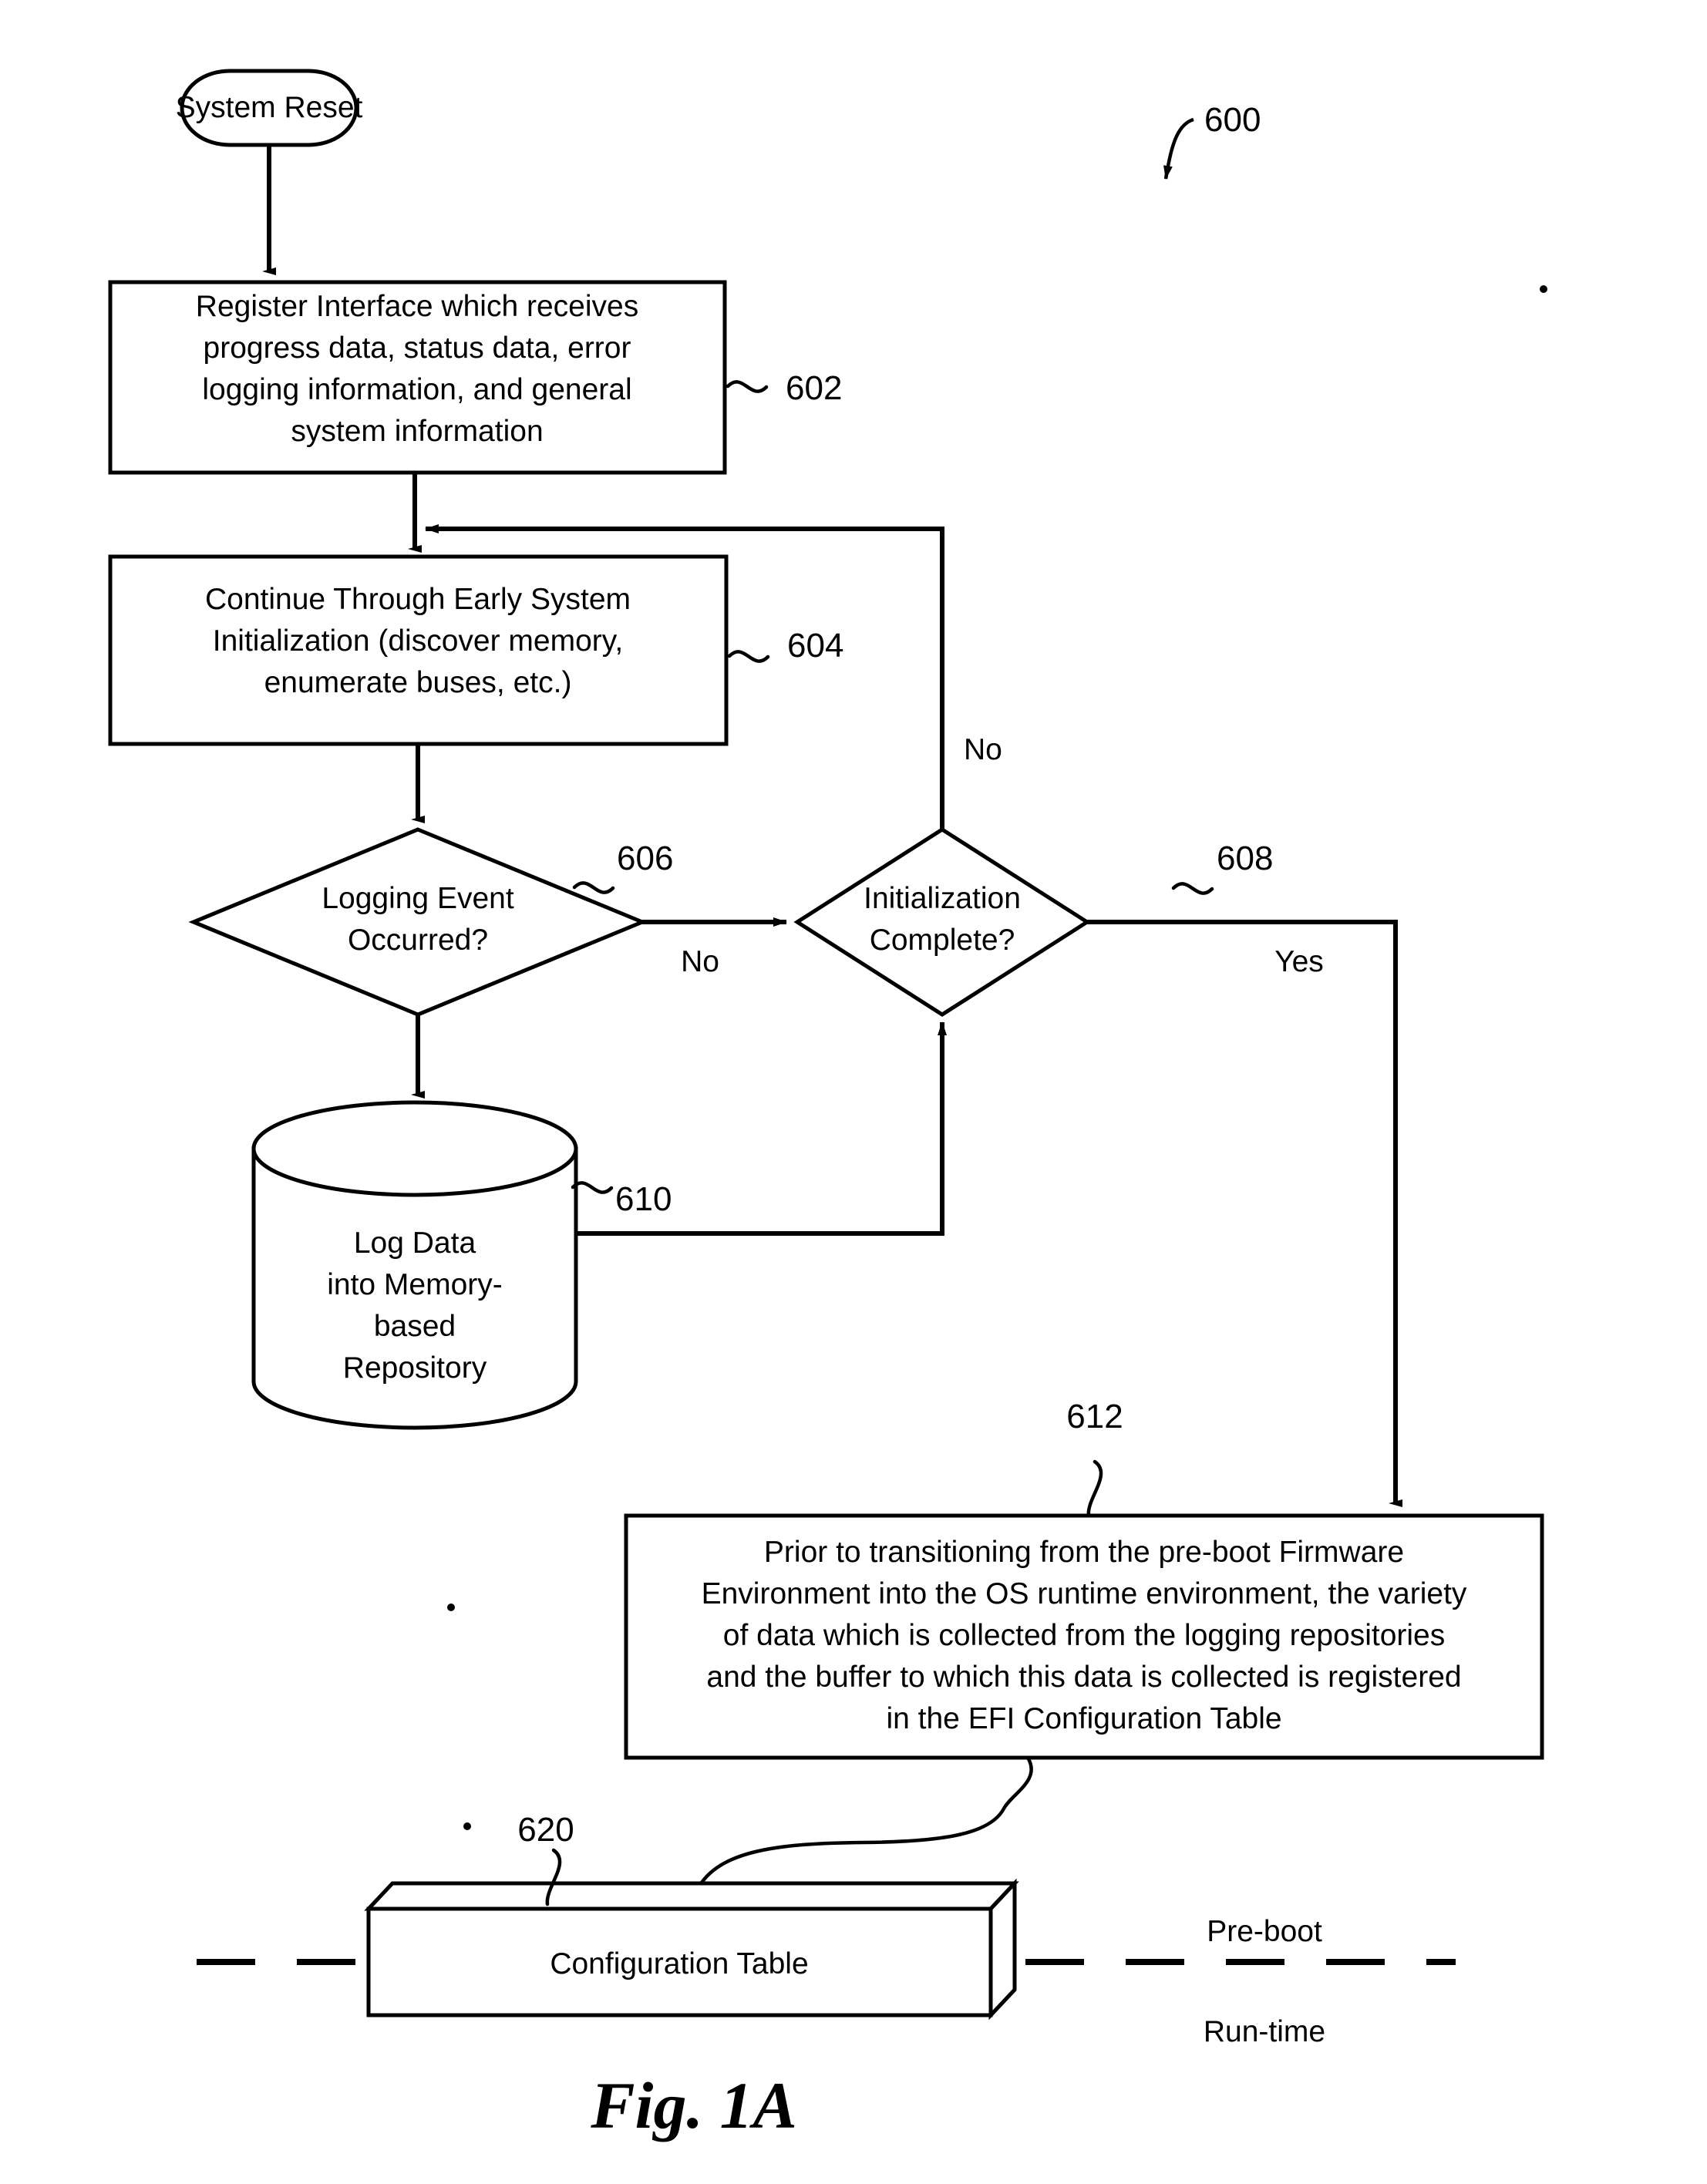 Image resolution: width=1707 pixels, height=2184 pixels. What do you see at coordinates (815, 646) in the screenshot?
I see `ref-number-604: 604` at bounding box center [815, 646].